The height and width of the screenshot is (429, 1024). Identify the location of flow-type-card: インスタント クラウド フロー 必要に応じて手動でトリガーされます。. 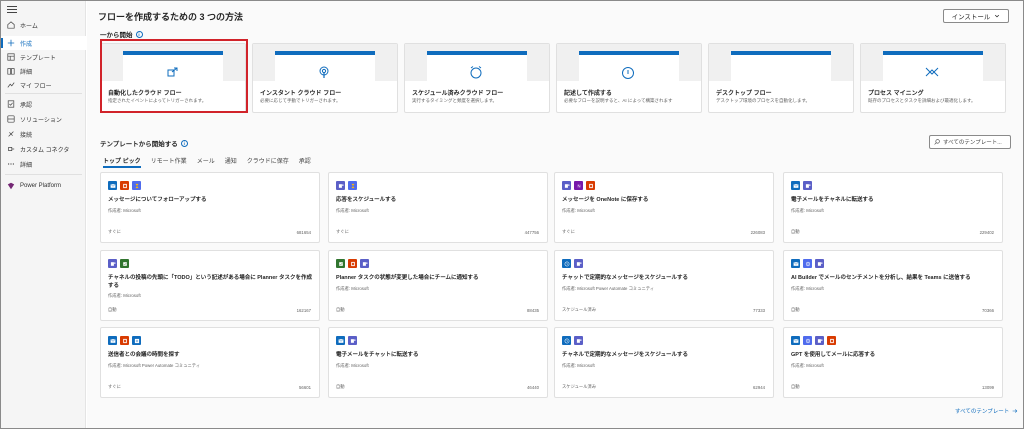
(325, 78).